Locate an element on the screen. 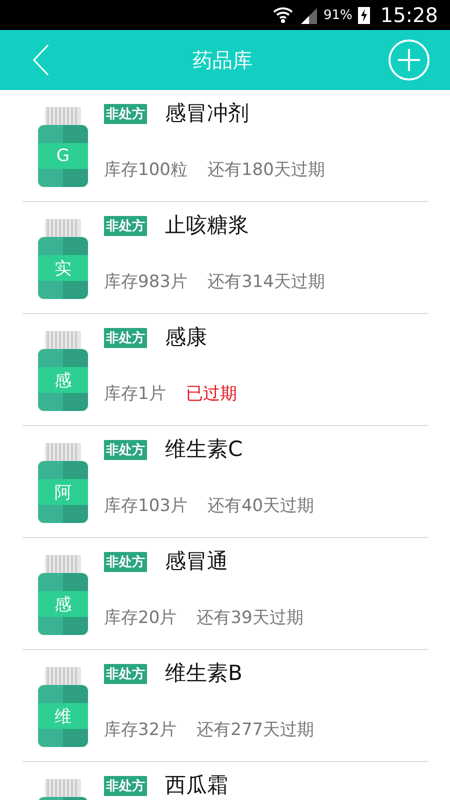  expiry-text: 已过期 is located at coordinates (211, 394).